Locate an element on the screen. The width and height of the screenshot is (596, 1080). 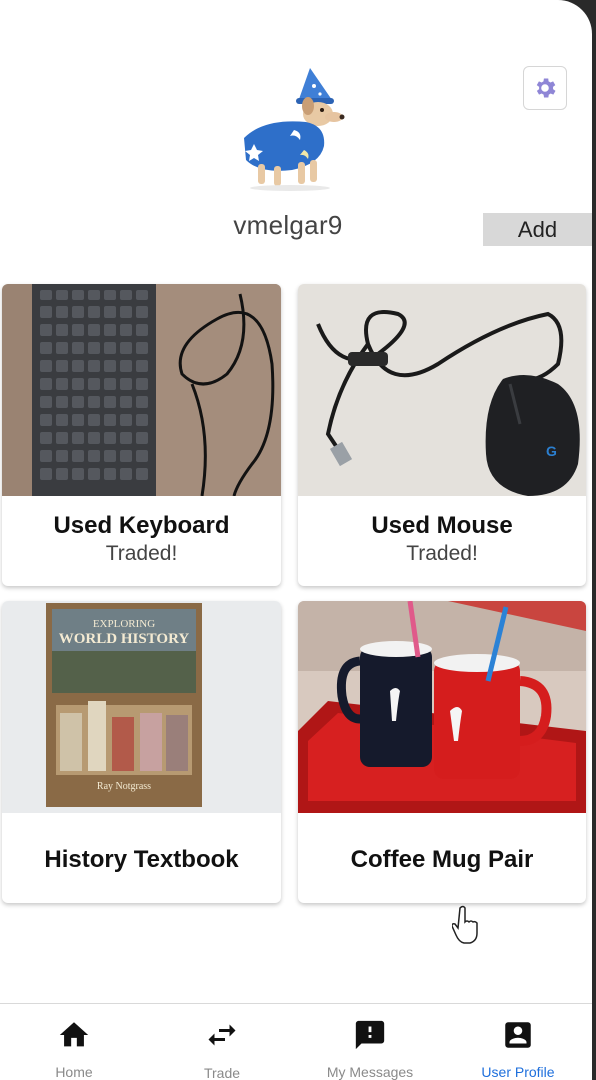
home-icon is located at coordinates (74, 1034).